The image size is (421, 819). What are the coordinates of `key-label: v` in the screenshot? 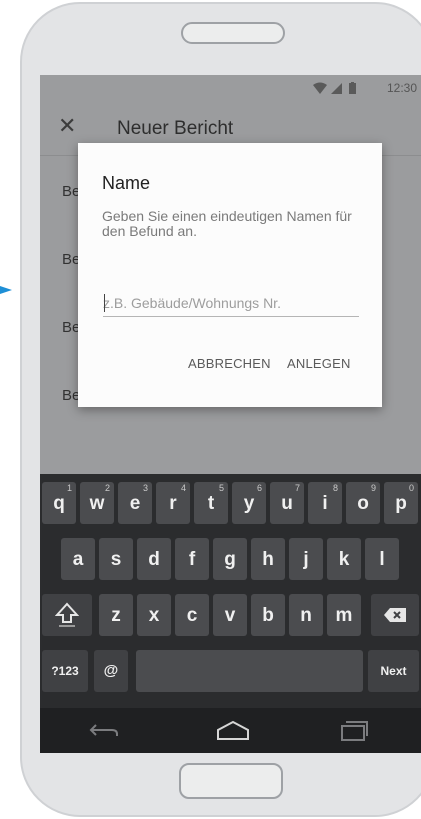 It's located at (230, 615).